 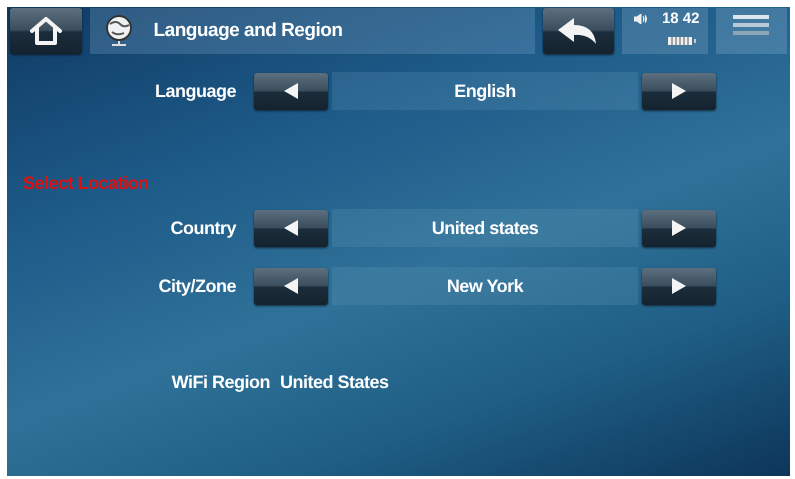 What do you see at coordinates (485, 91) in the screenshot?
I see `value-display: English` at bounding box center [485, 91].